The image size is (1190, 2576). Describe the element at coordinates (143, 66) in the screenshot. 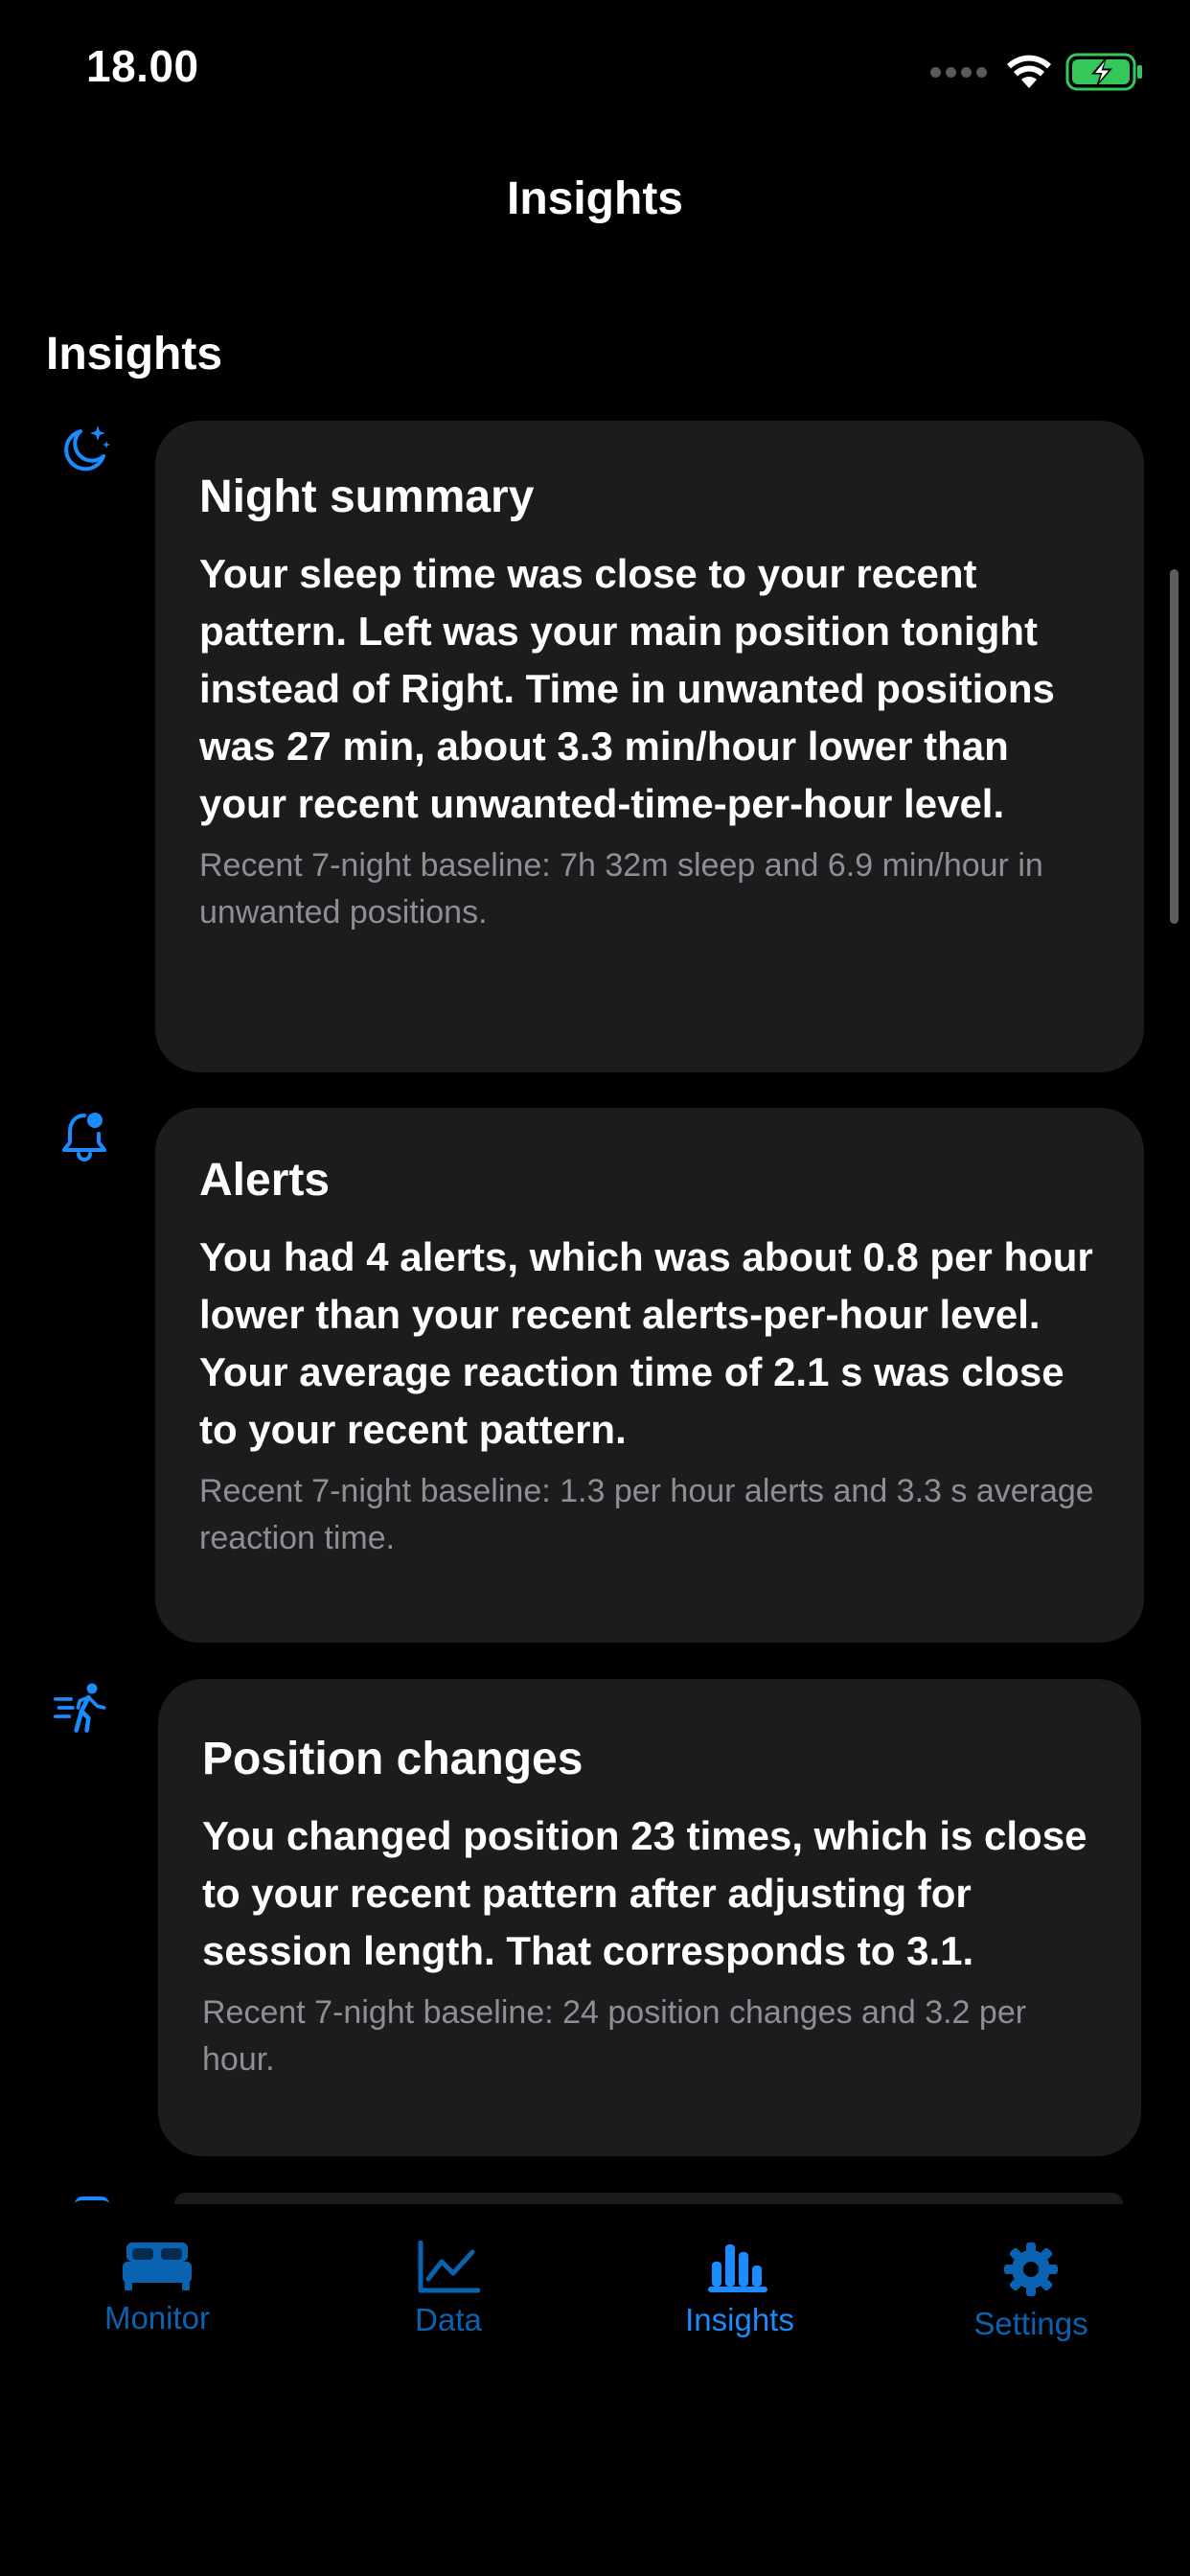

I see `status-time: 18.00` at that location.